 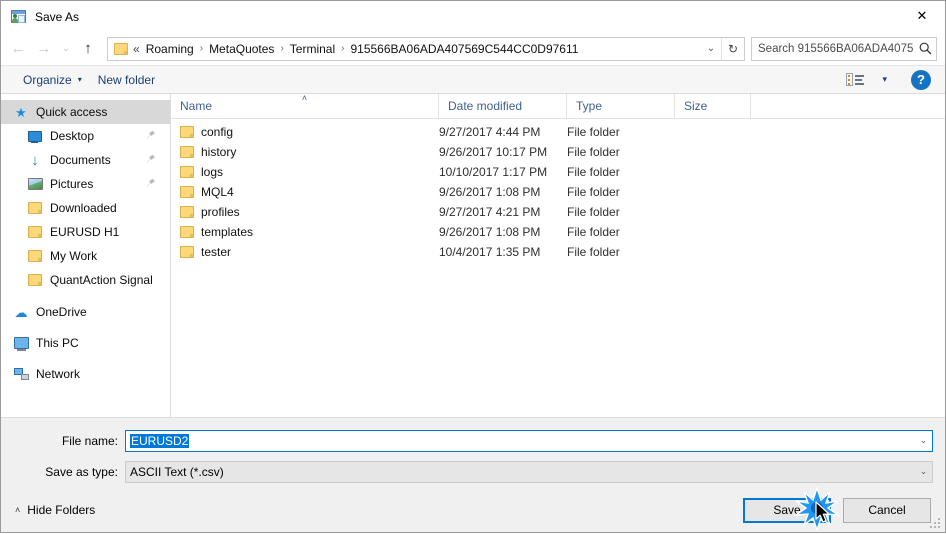 I want to click on hide-folders-button: ˄ Hide Folders, so click(x=48, y=510).